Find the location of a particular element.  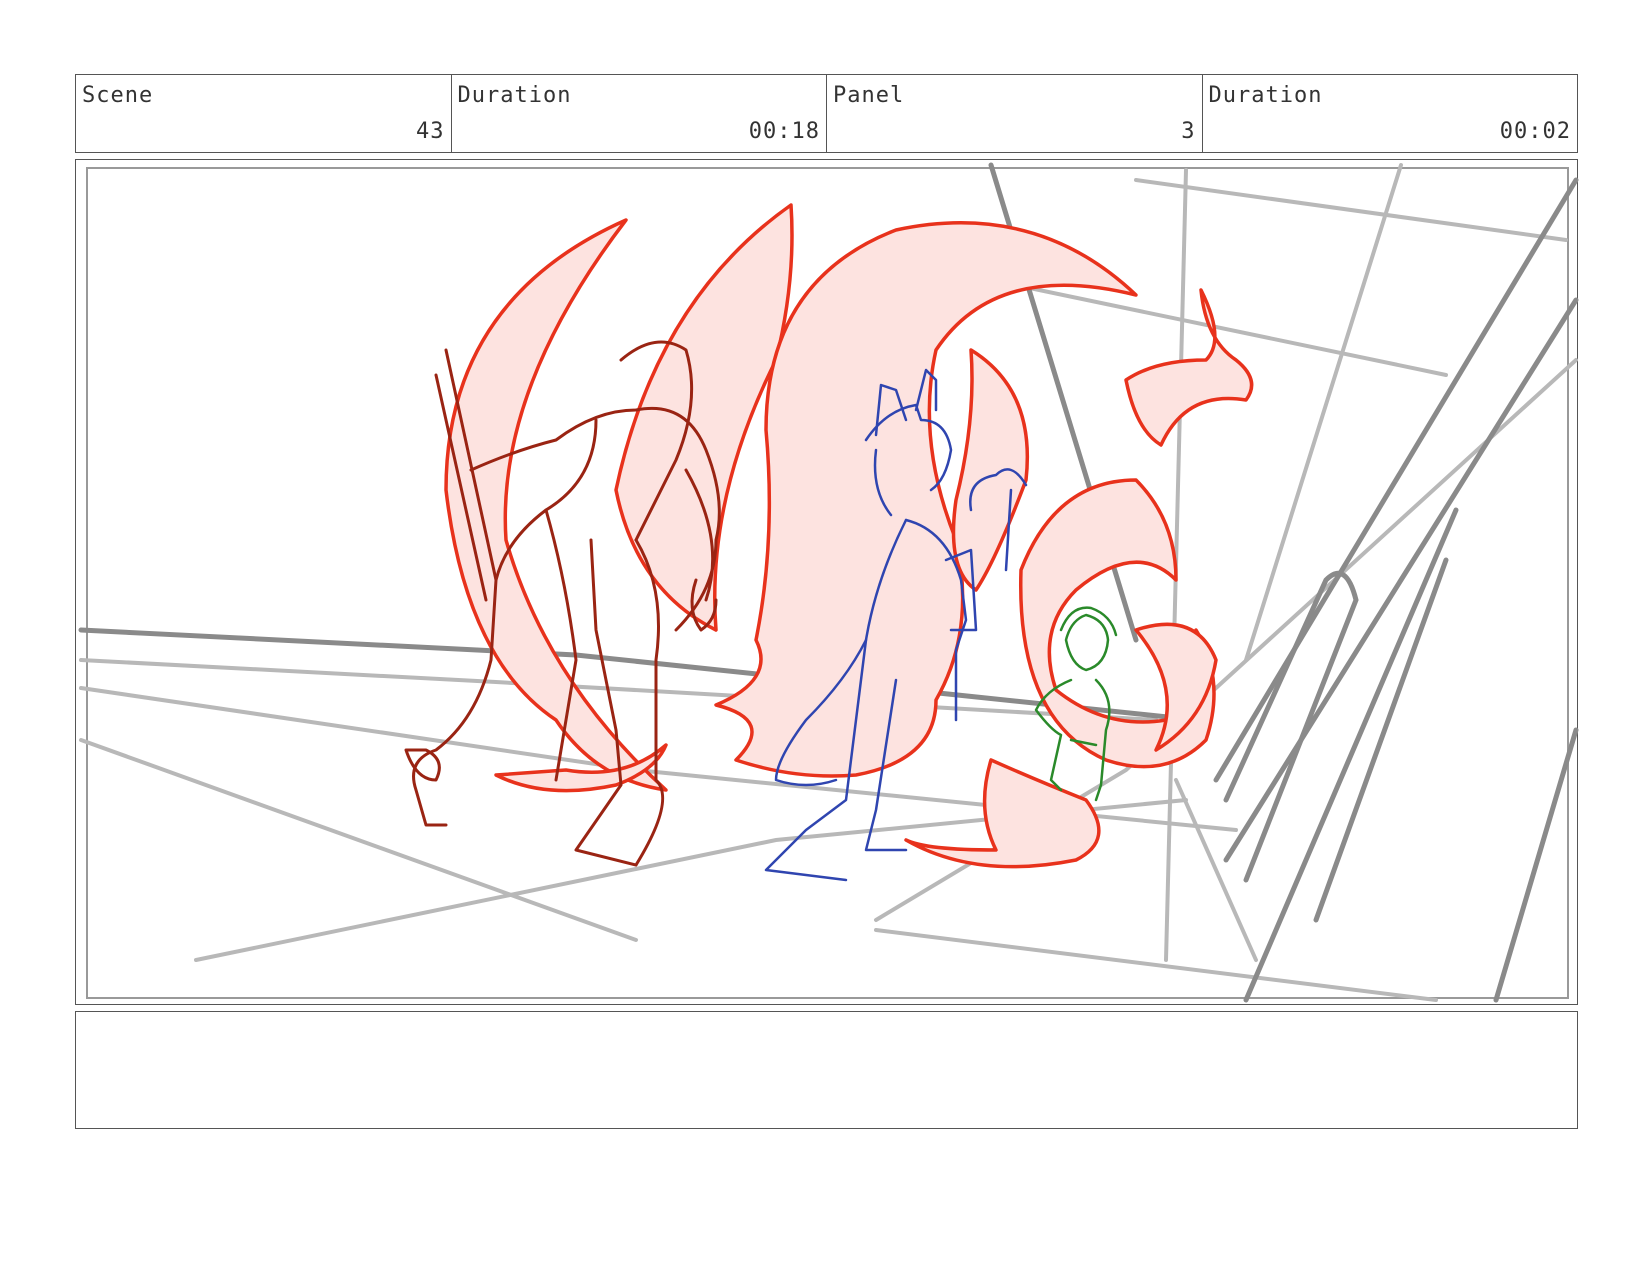

scene-number: 43 is located at coordinates (430, 131).